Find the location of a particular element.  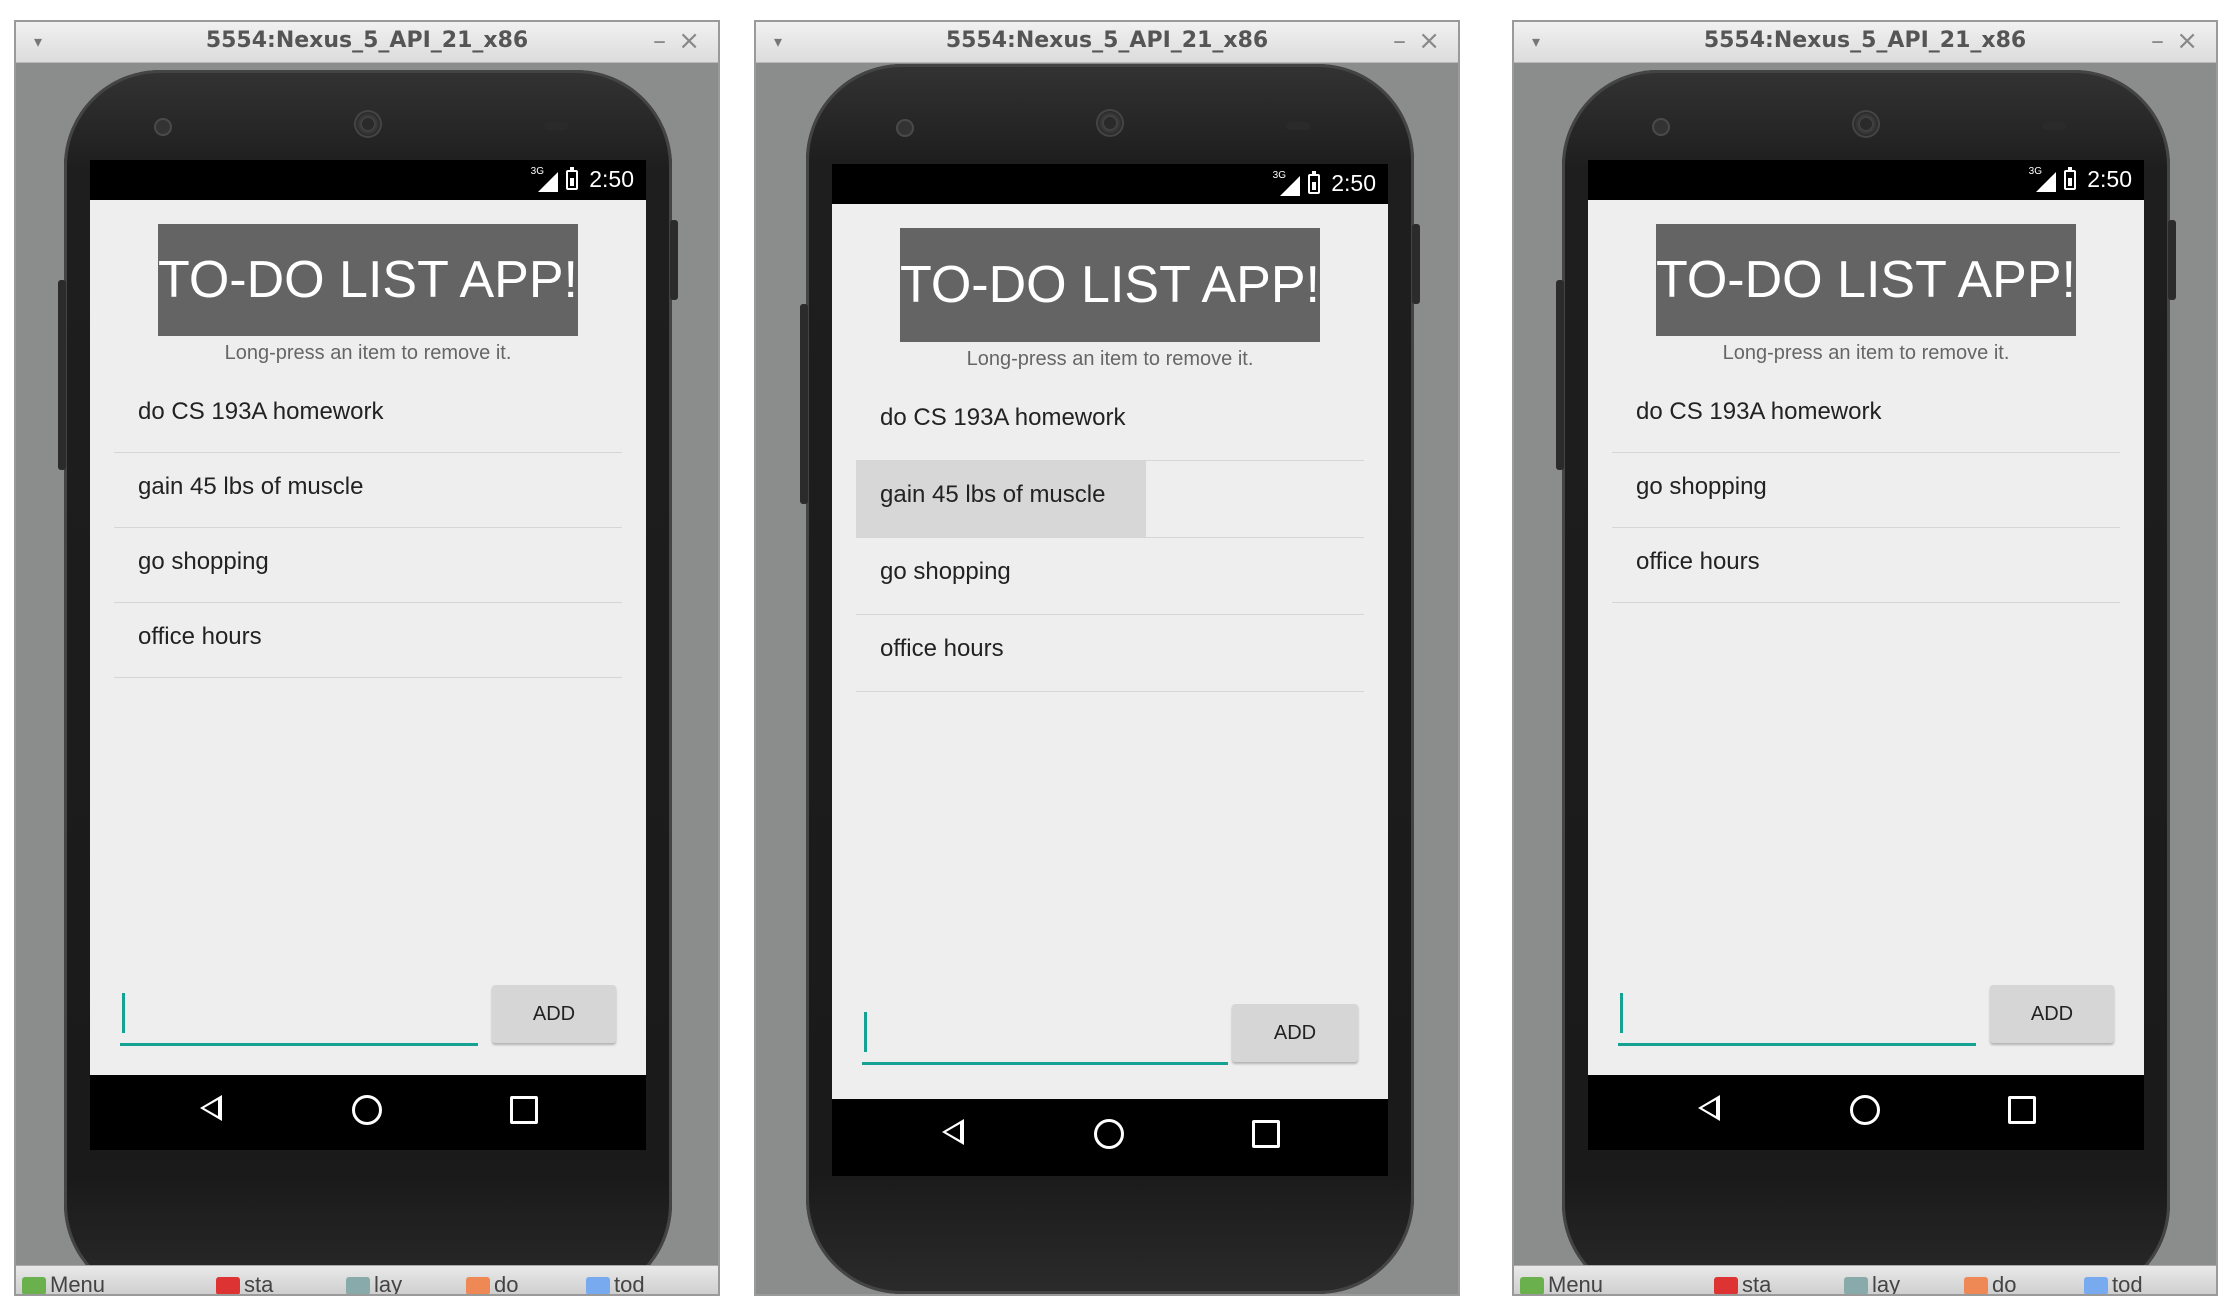

app-title: TO-DO LIST APP! is located at coordinates (1866, 280).